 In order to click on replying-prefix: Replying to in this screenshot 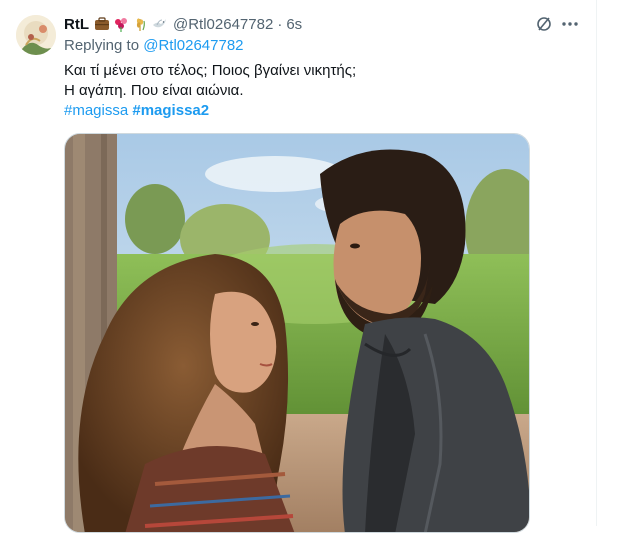, I will do `click(102, 45)`.